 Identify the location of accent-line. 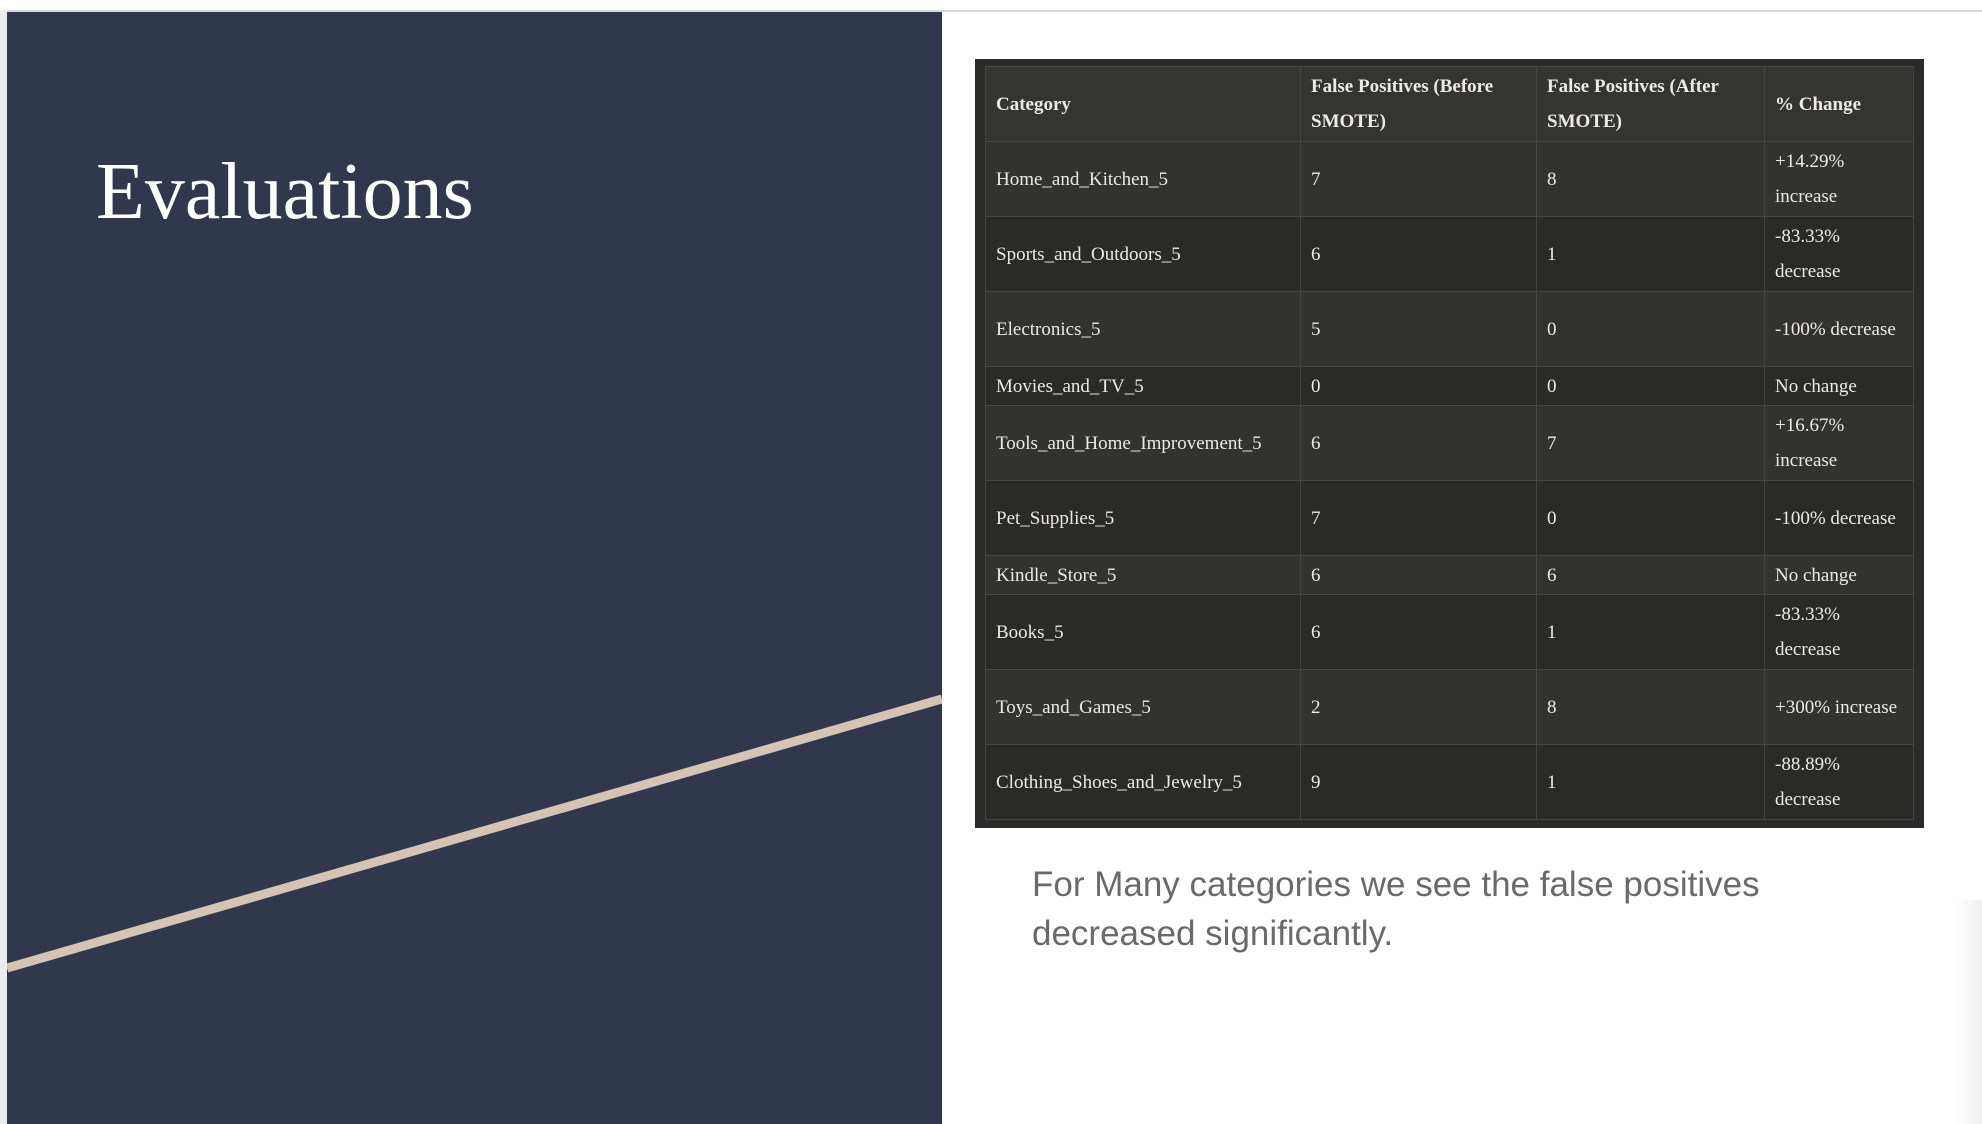
(474, 833).